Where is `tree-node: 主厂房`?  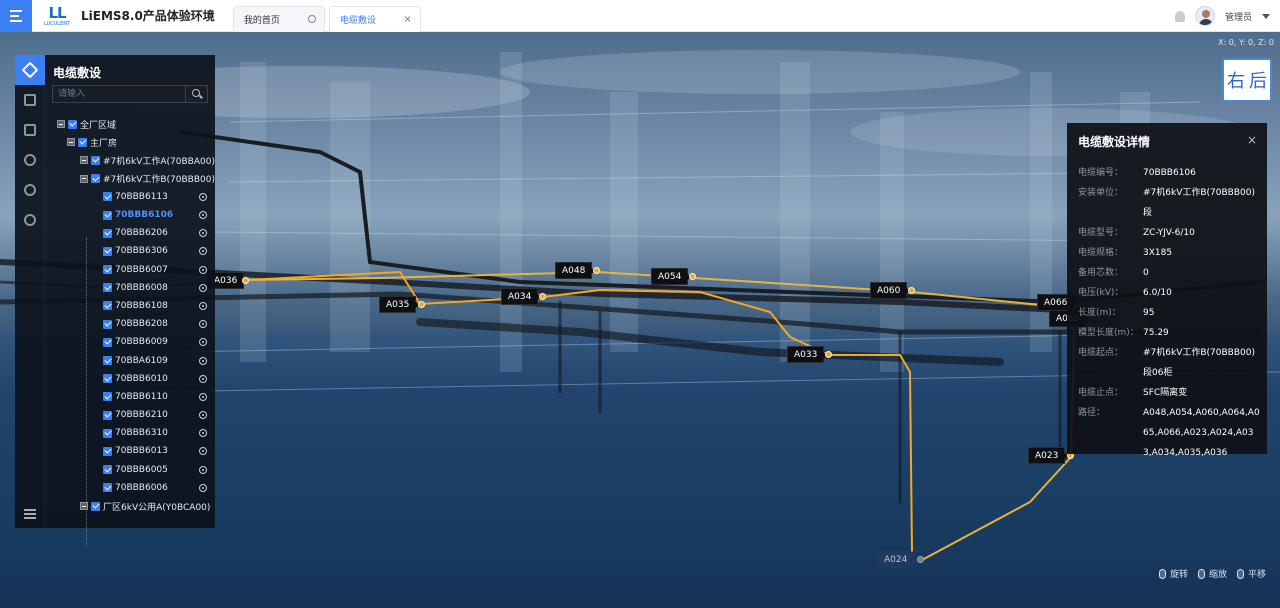
tree-node: 主厂房 is located at coordinates (130, 142).